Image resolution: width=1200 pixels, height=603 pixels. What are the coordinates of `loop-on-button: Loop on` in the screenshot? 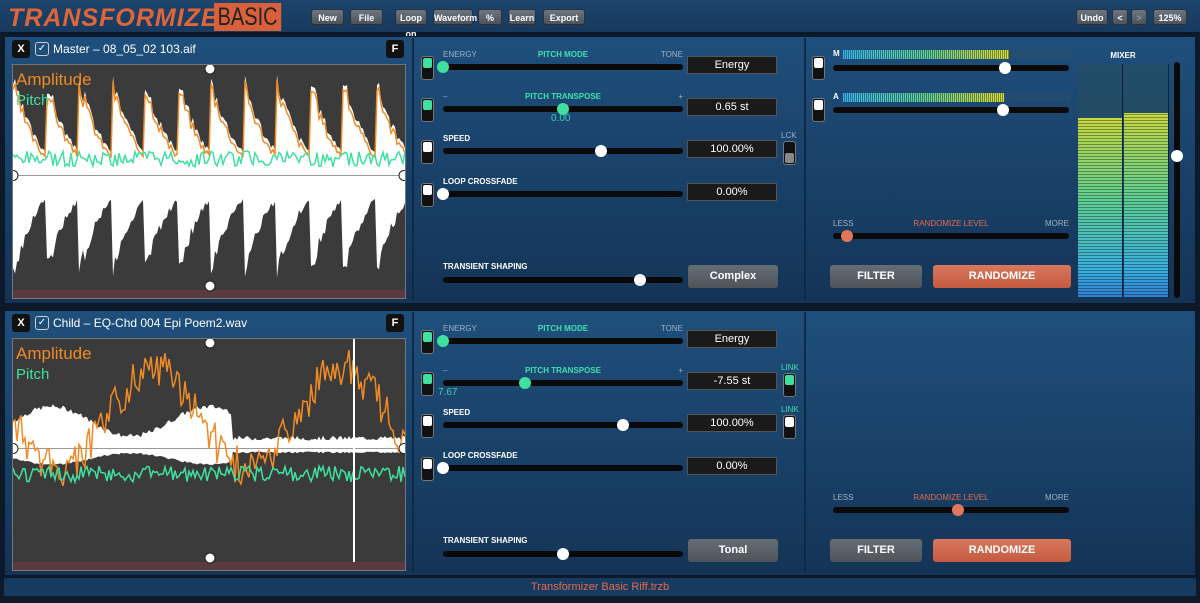 It's located at (411, 24).